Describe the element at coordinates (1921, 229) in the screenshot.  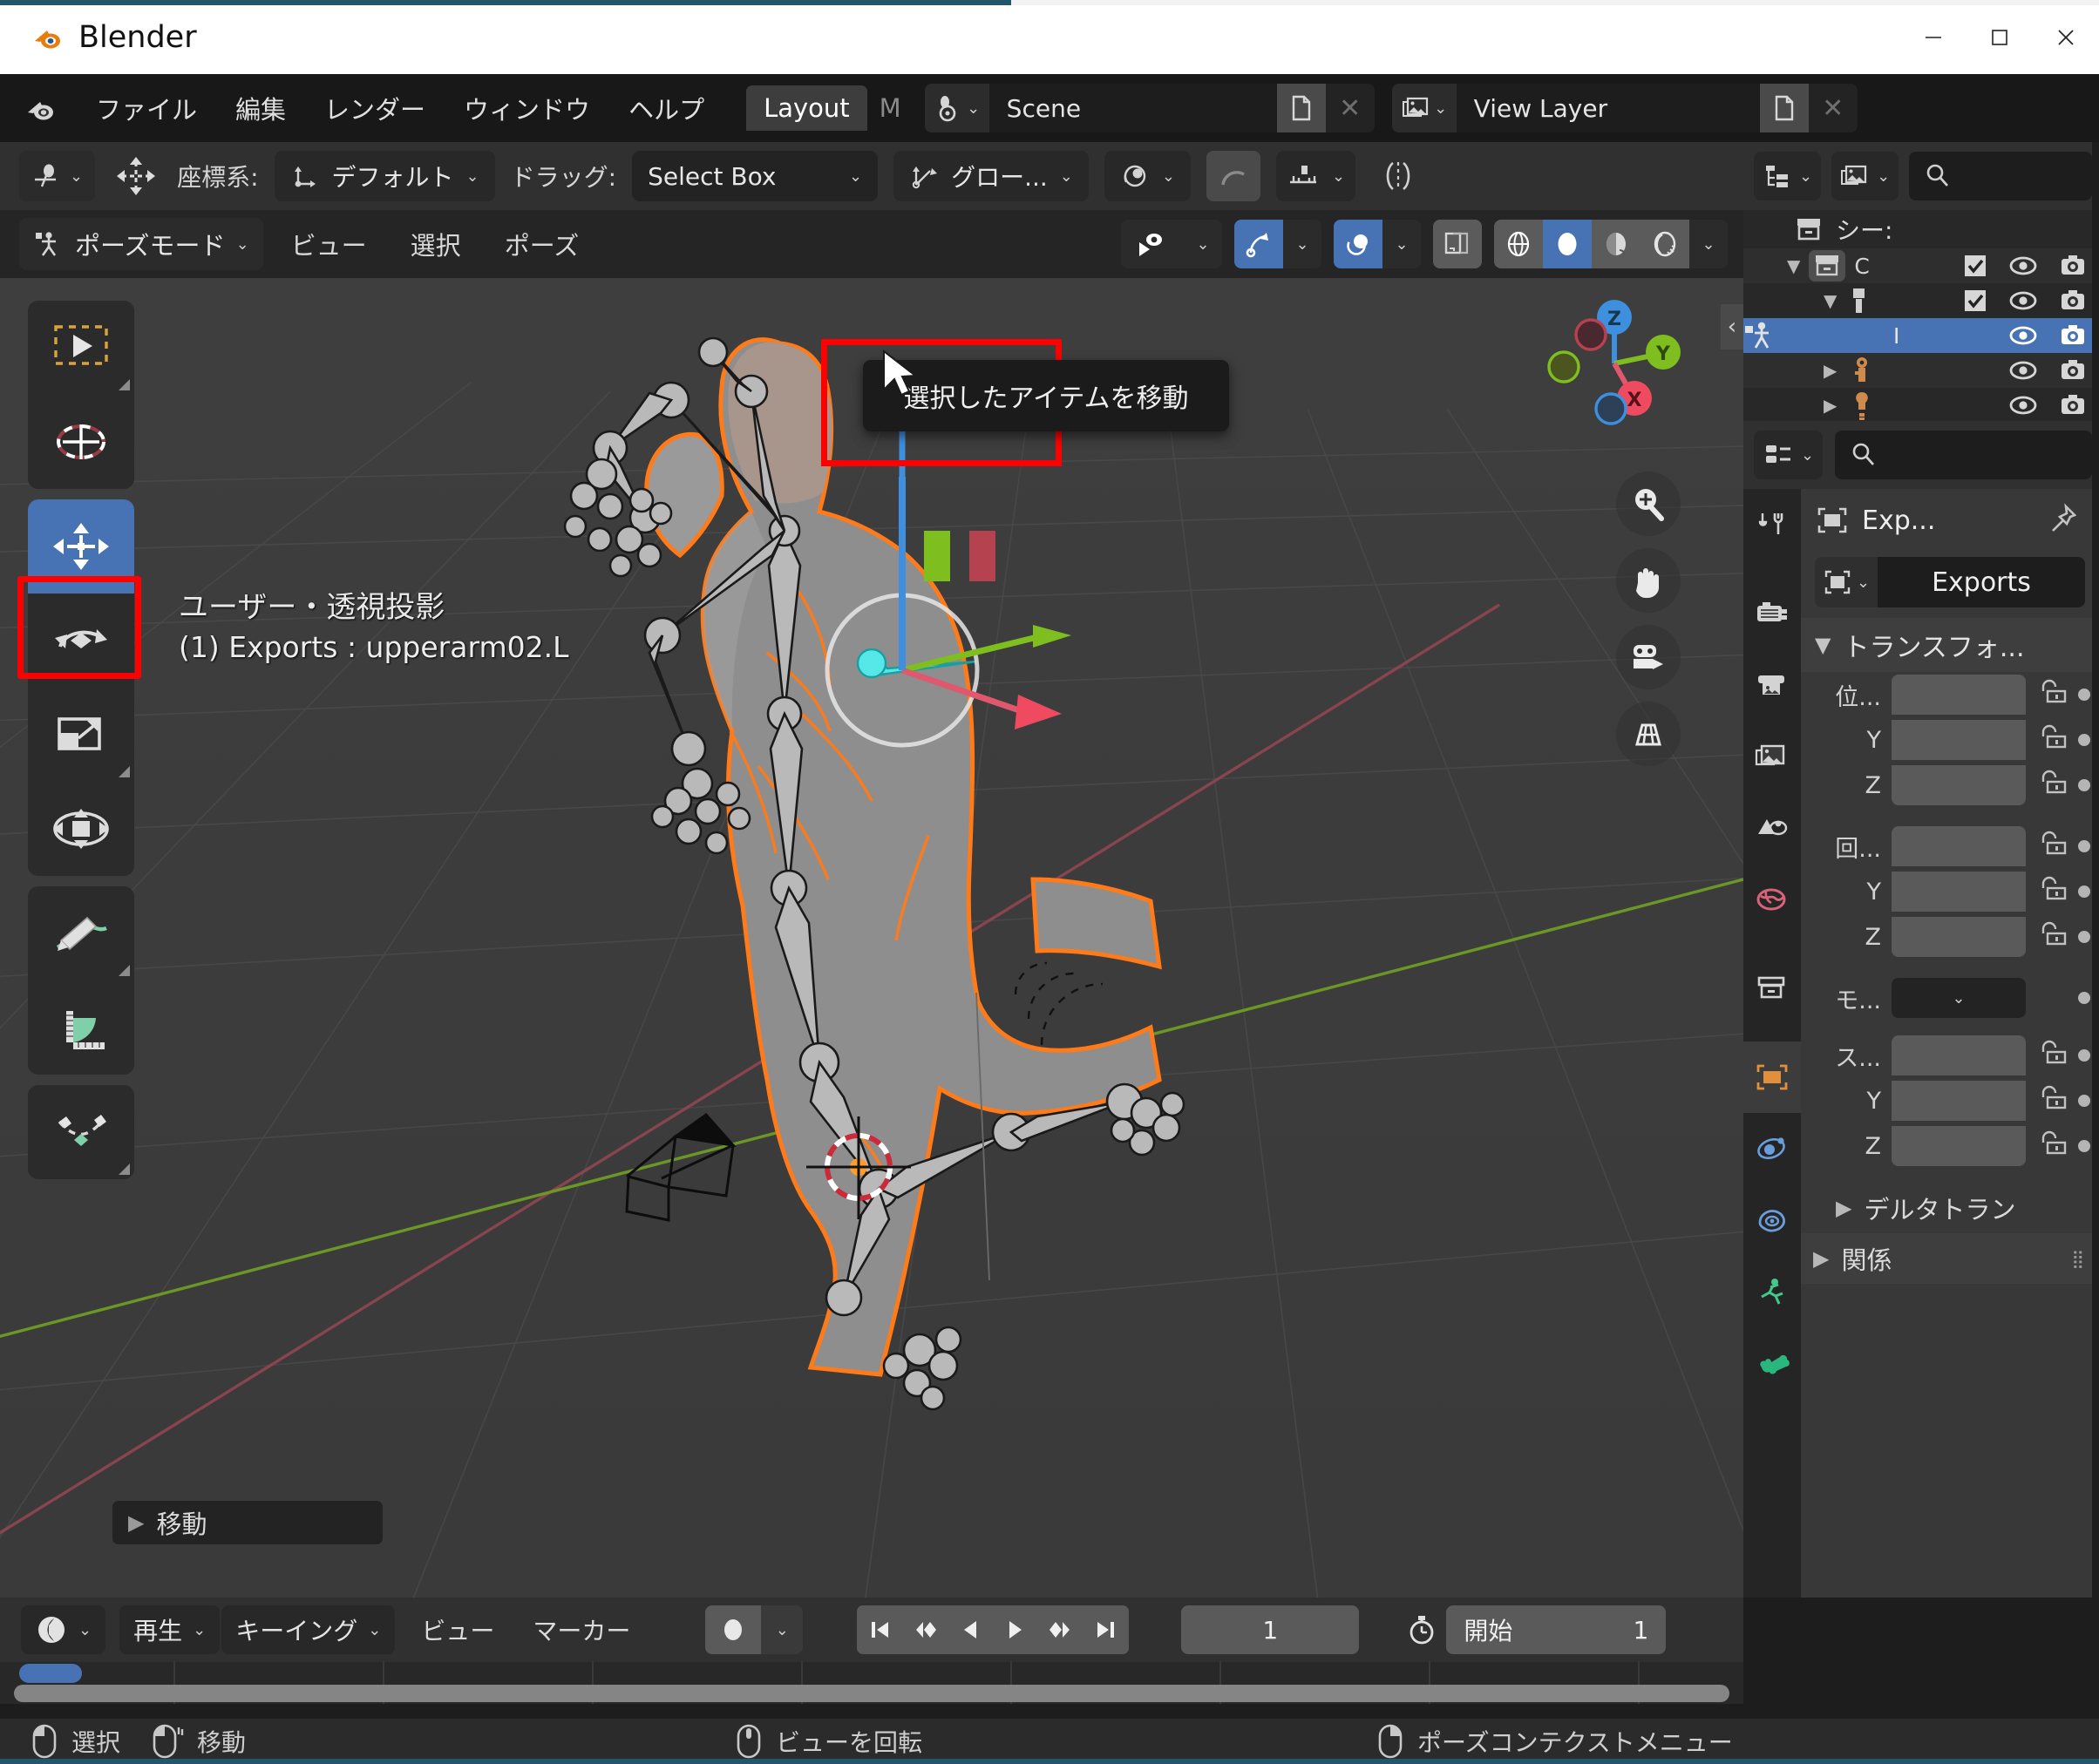
I see `outliner-scene-row: シー:` at that location.